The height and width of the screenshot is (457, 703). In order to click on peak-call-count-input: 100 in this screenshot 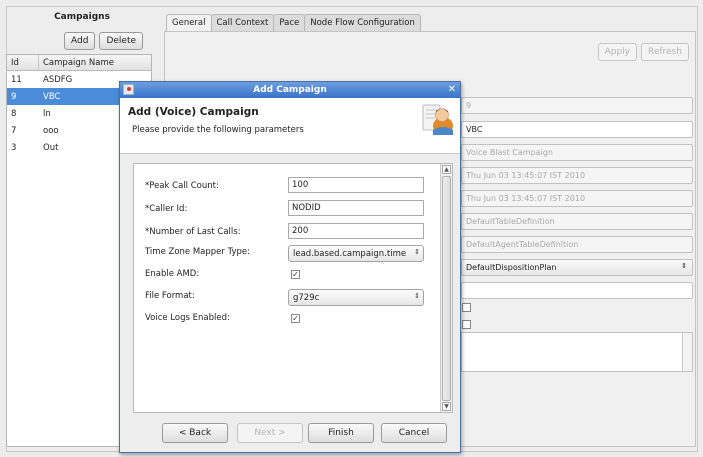, I will do `click(356, 185)`.